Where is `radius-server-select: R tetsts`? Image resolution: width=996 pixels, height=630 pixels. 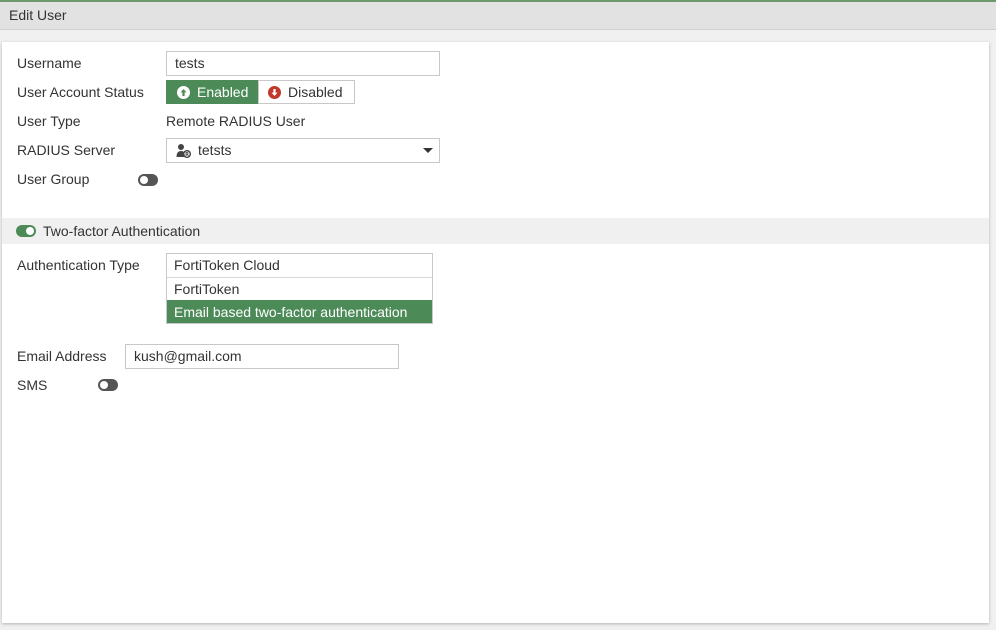 radius-server-select: R tetsts is located at coordinates (303, 150).